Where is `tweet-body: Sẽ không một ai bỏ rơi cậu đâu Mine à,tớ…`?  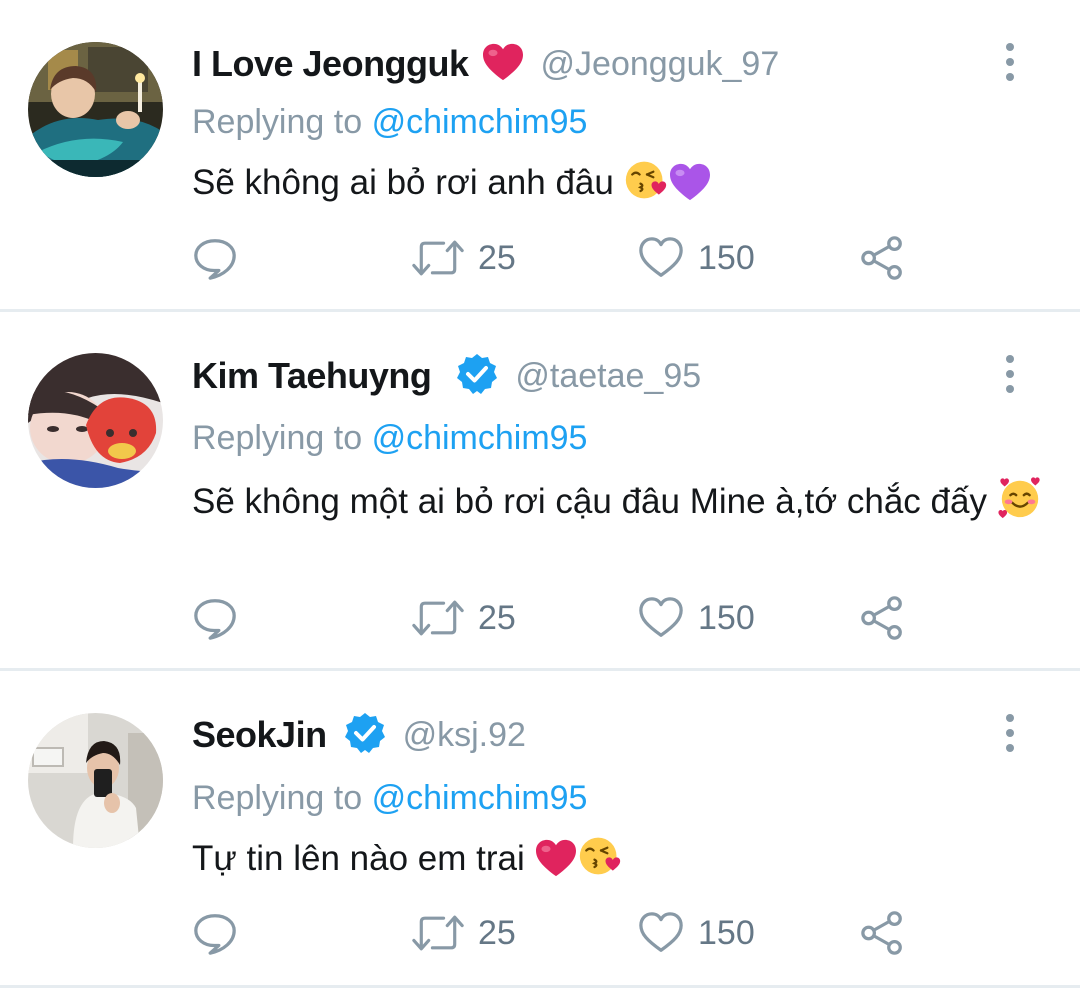
tweet-body: Sẽ không một ai bỏ rơi cậu đâu Mine à,tớ… is located at coordinates (589, 501).